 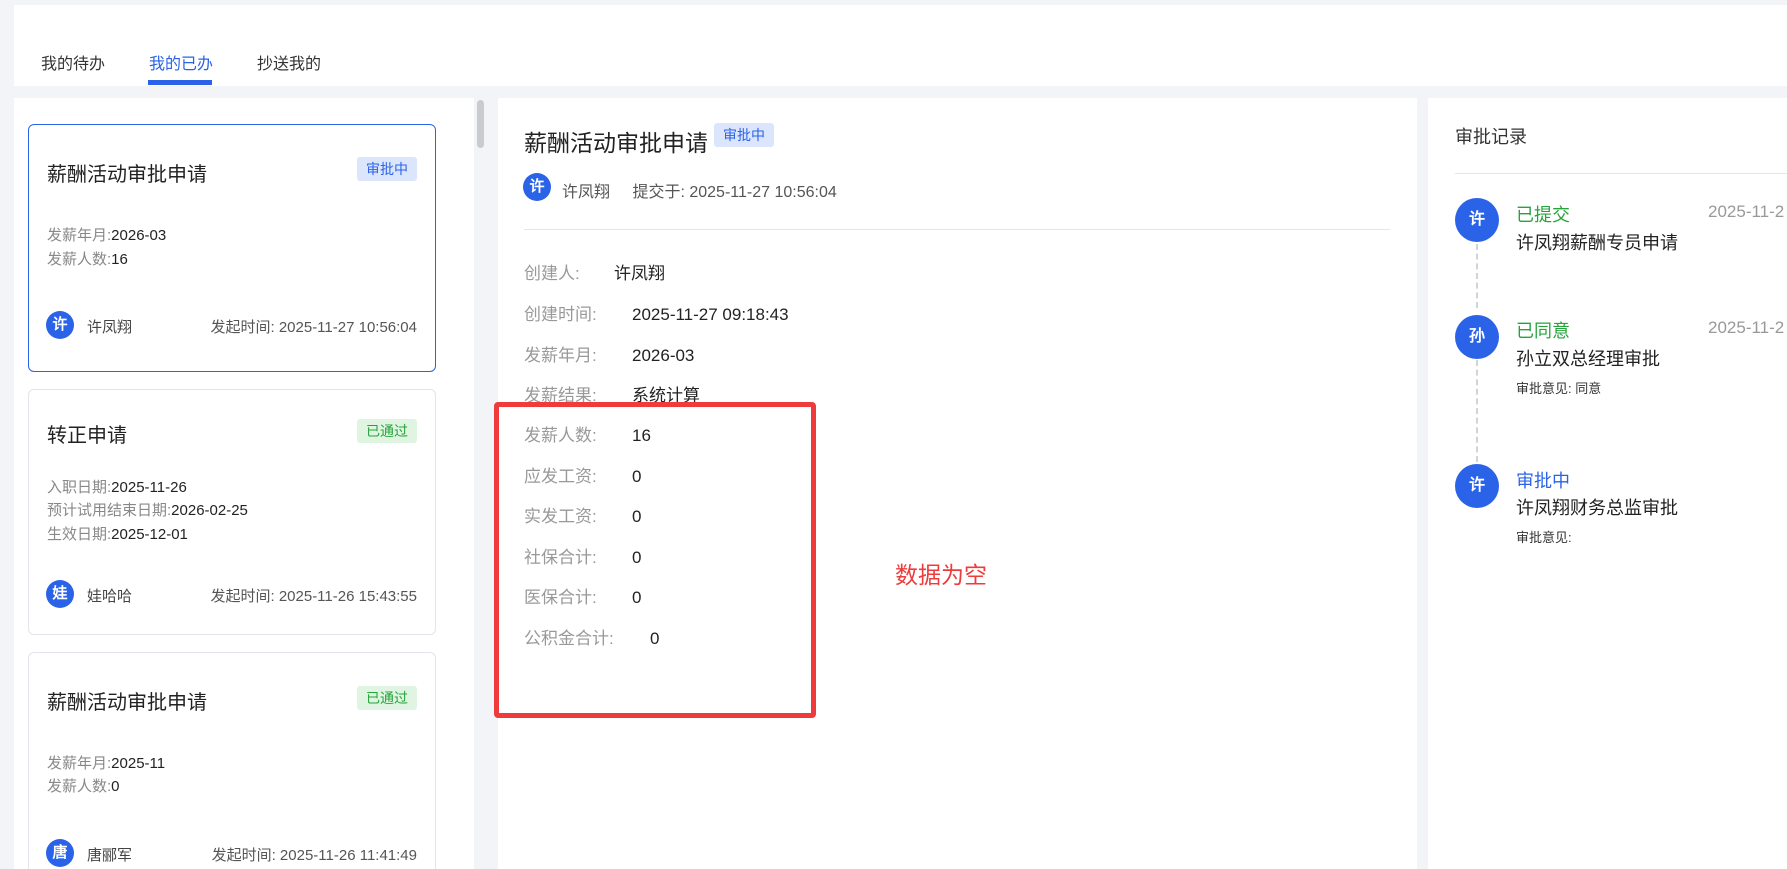 I want to click on detail-row-pay-month: 发薪年月: 2026-03, so click(x=609, y=355).